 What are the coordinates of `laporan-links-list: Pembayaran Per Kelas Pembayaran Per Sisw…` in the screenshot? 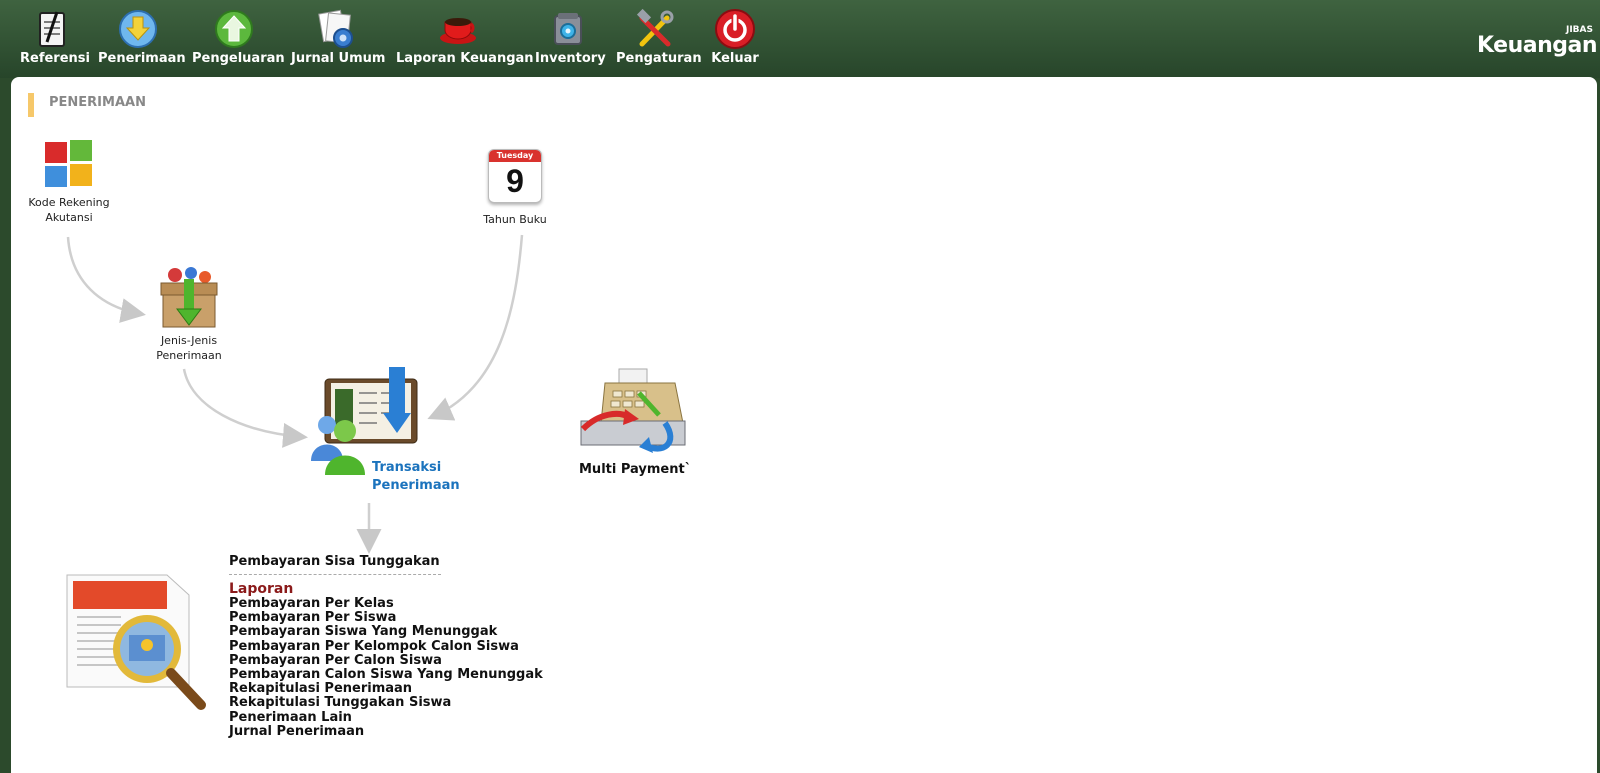 It's located at (386, 667).